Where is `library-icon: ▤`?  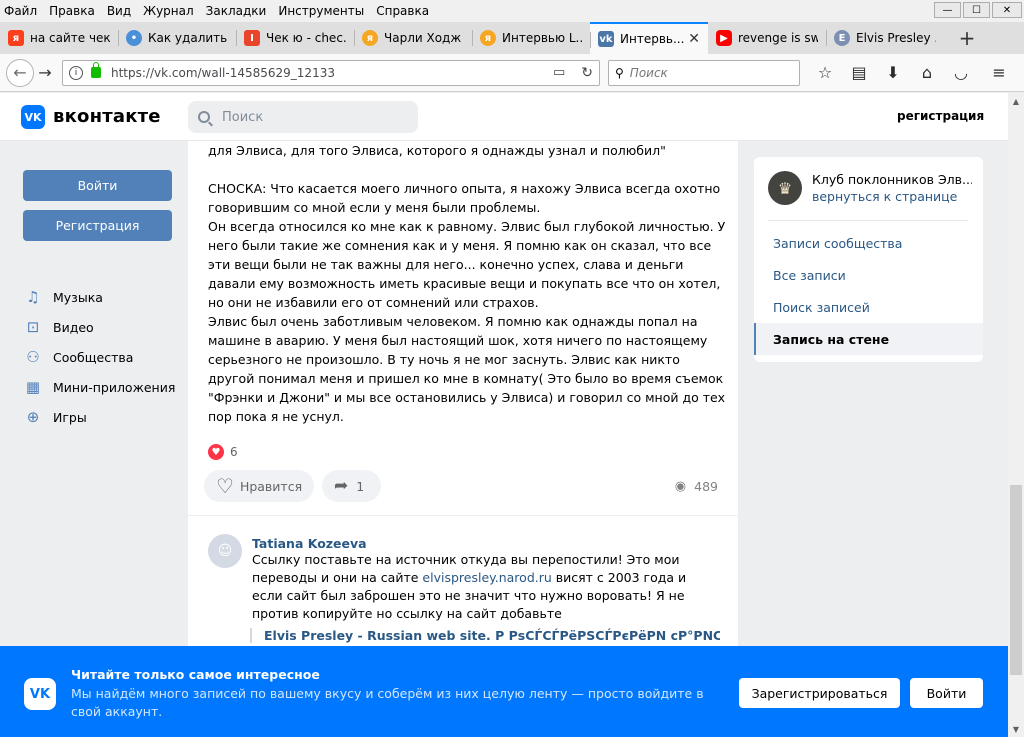
library-icon: ▤ is located at coordinates (859, 72).